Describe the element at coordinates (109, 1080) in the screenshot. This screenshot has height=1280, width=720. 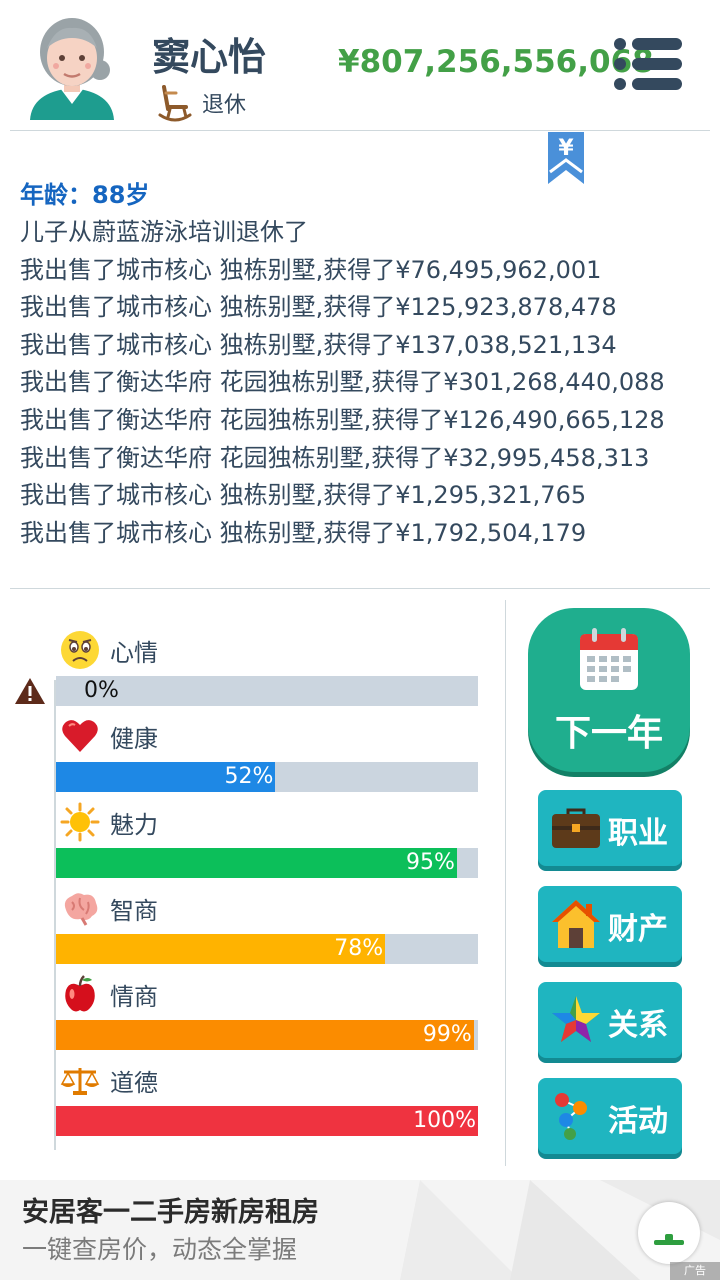
I see `stat-head: 道德` at that location.